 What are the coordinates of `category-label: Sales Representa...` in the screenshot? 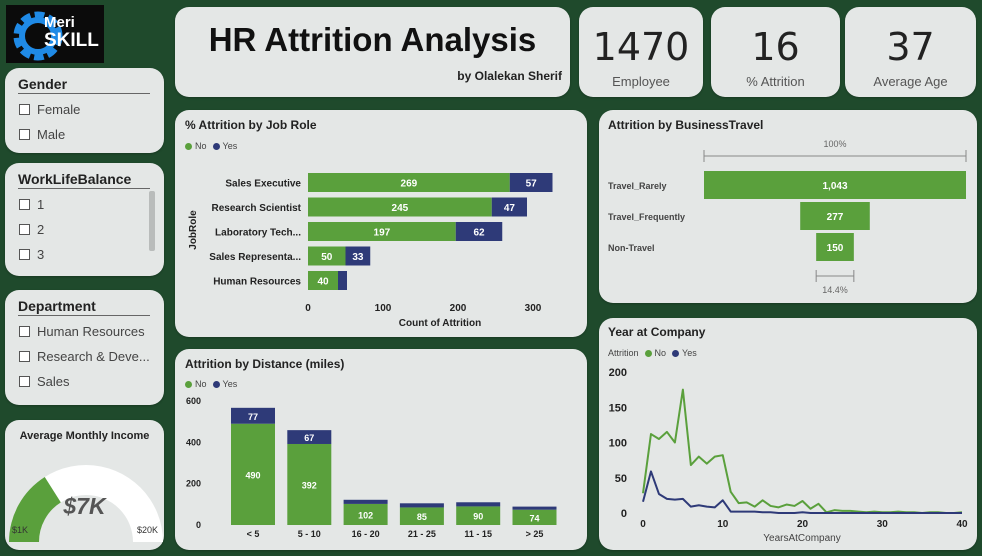 It's located at (255, 257).